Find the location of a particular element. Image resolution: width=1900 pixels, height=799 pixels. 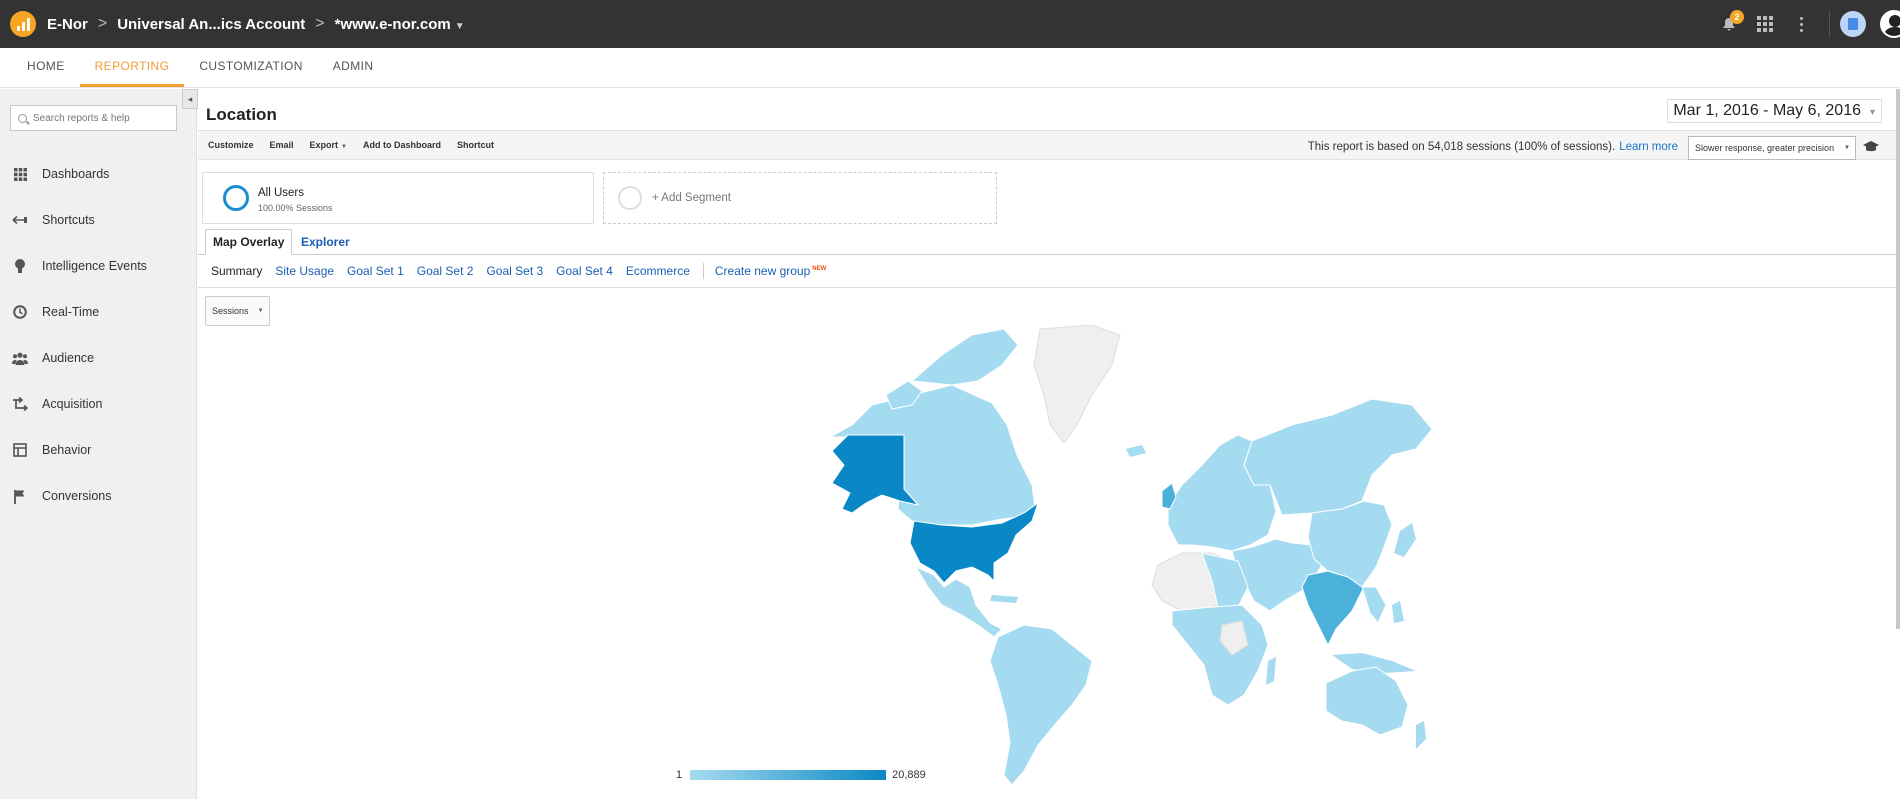

add-segment-label: + Add Segment is located at coordinates (691, 198).